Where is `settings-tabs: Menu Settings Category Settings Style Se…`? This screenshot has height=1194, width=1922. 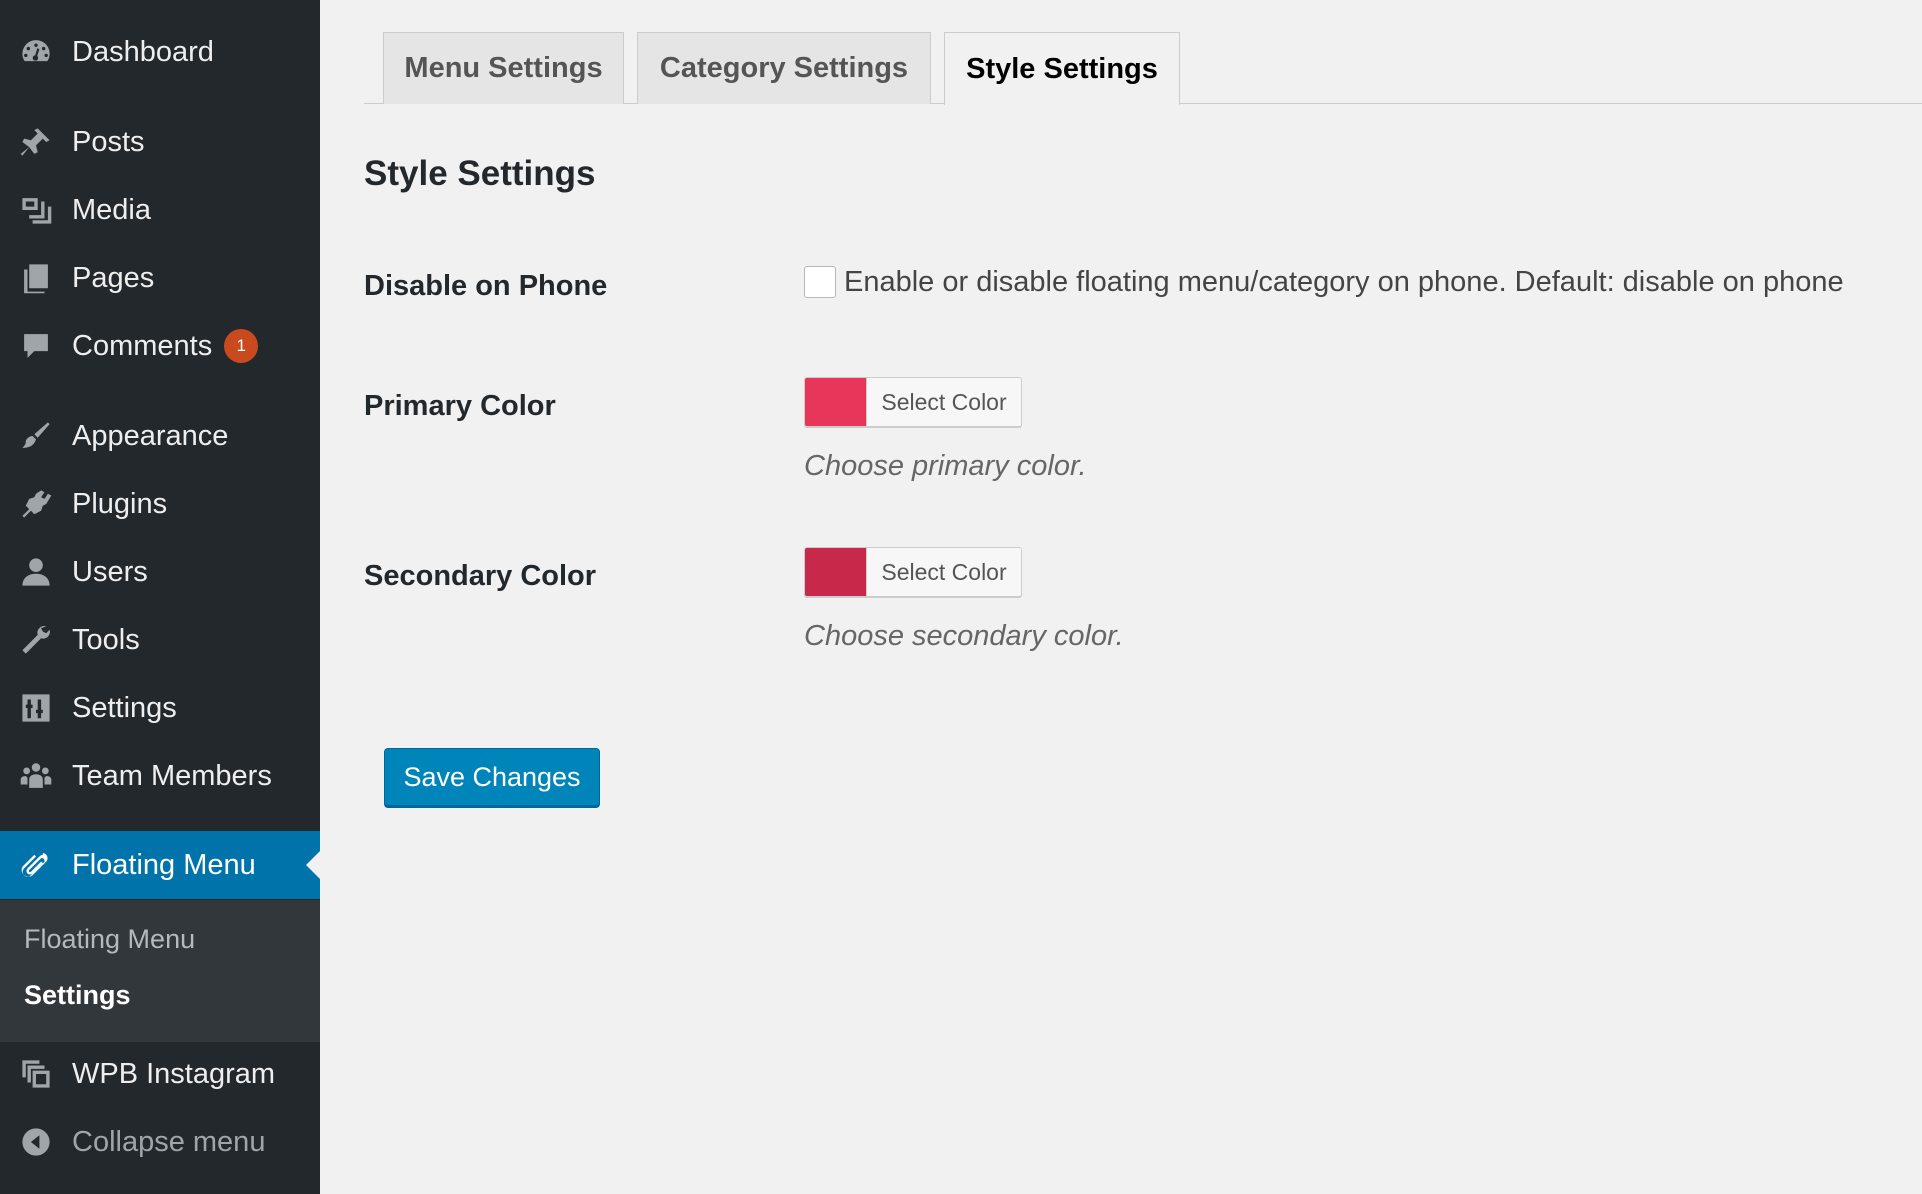 settings-tabs: Menu Settings Category Settings Style Se… is located at coordinates (1143, 68).